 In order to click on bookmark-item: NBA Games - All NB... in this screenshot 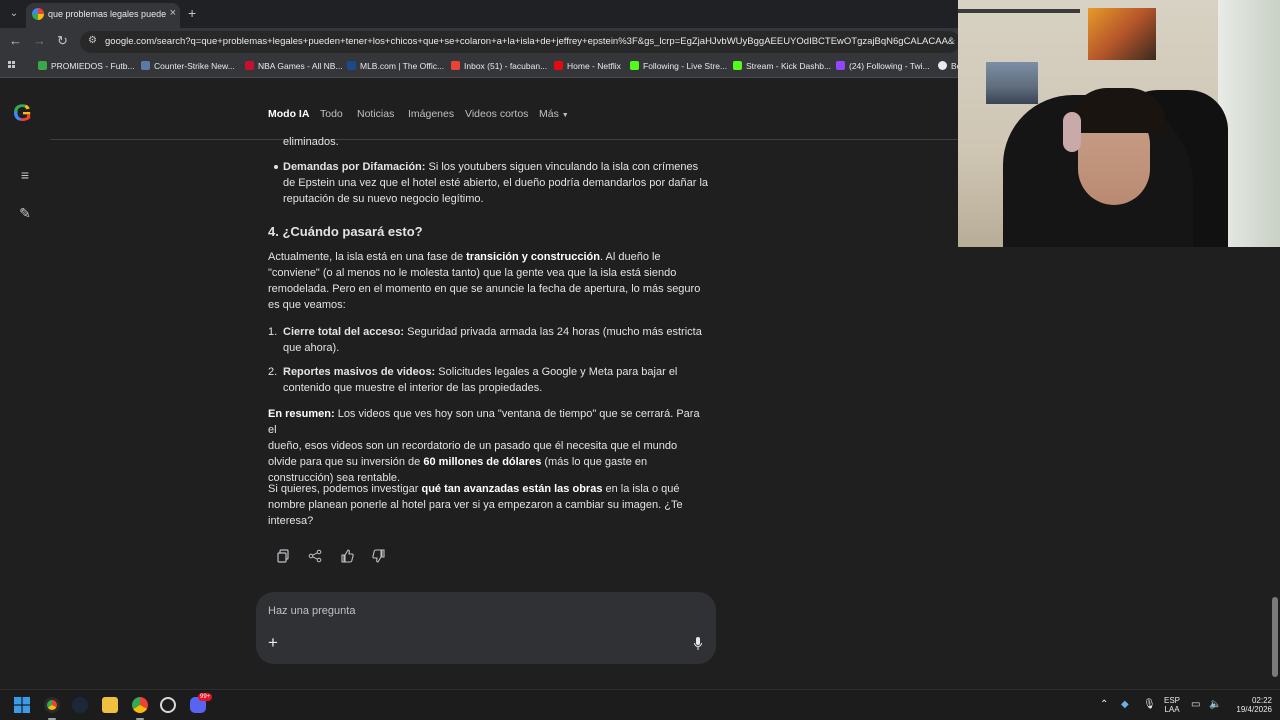, I will do `click(294, 66)`.